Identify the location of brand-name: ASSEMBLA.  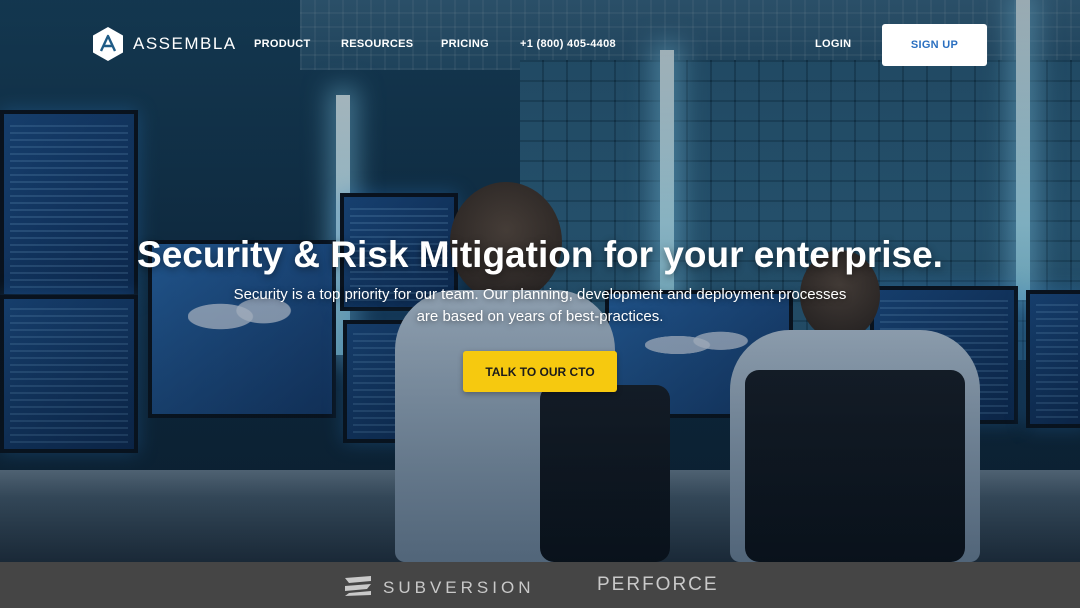
(185, 43).